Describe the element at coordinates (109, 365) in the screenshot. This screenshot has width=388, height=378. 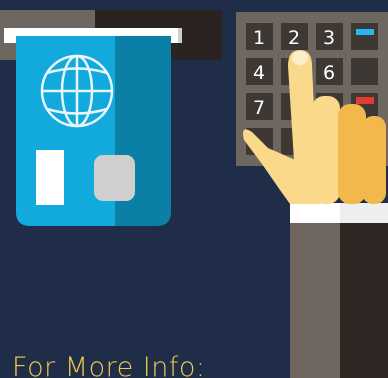
I see `caption-text: For More Info:` at that location.